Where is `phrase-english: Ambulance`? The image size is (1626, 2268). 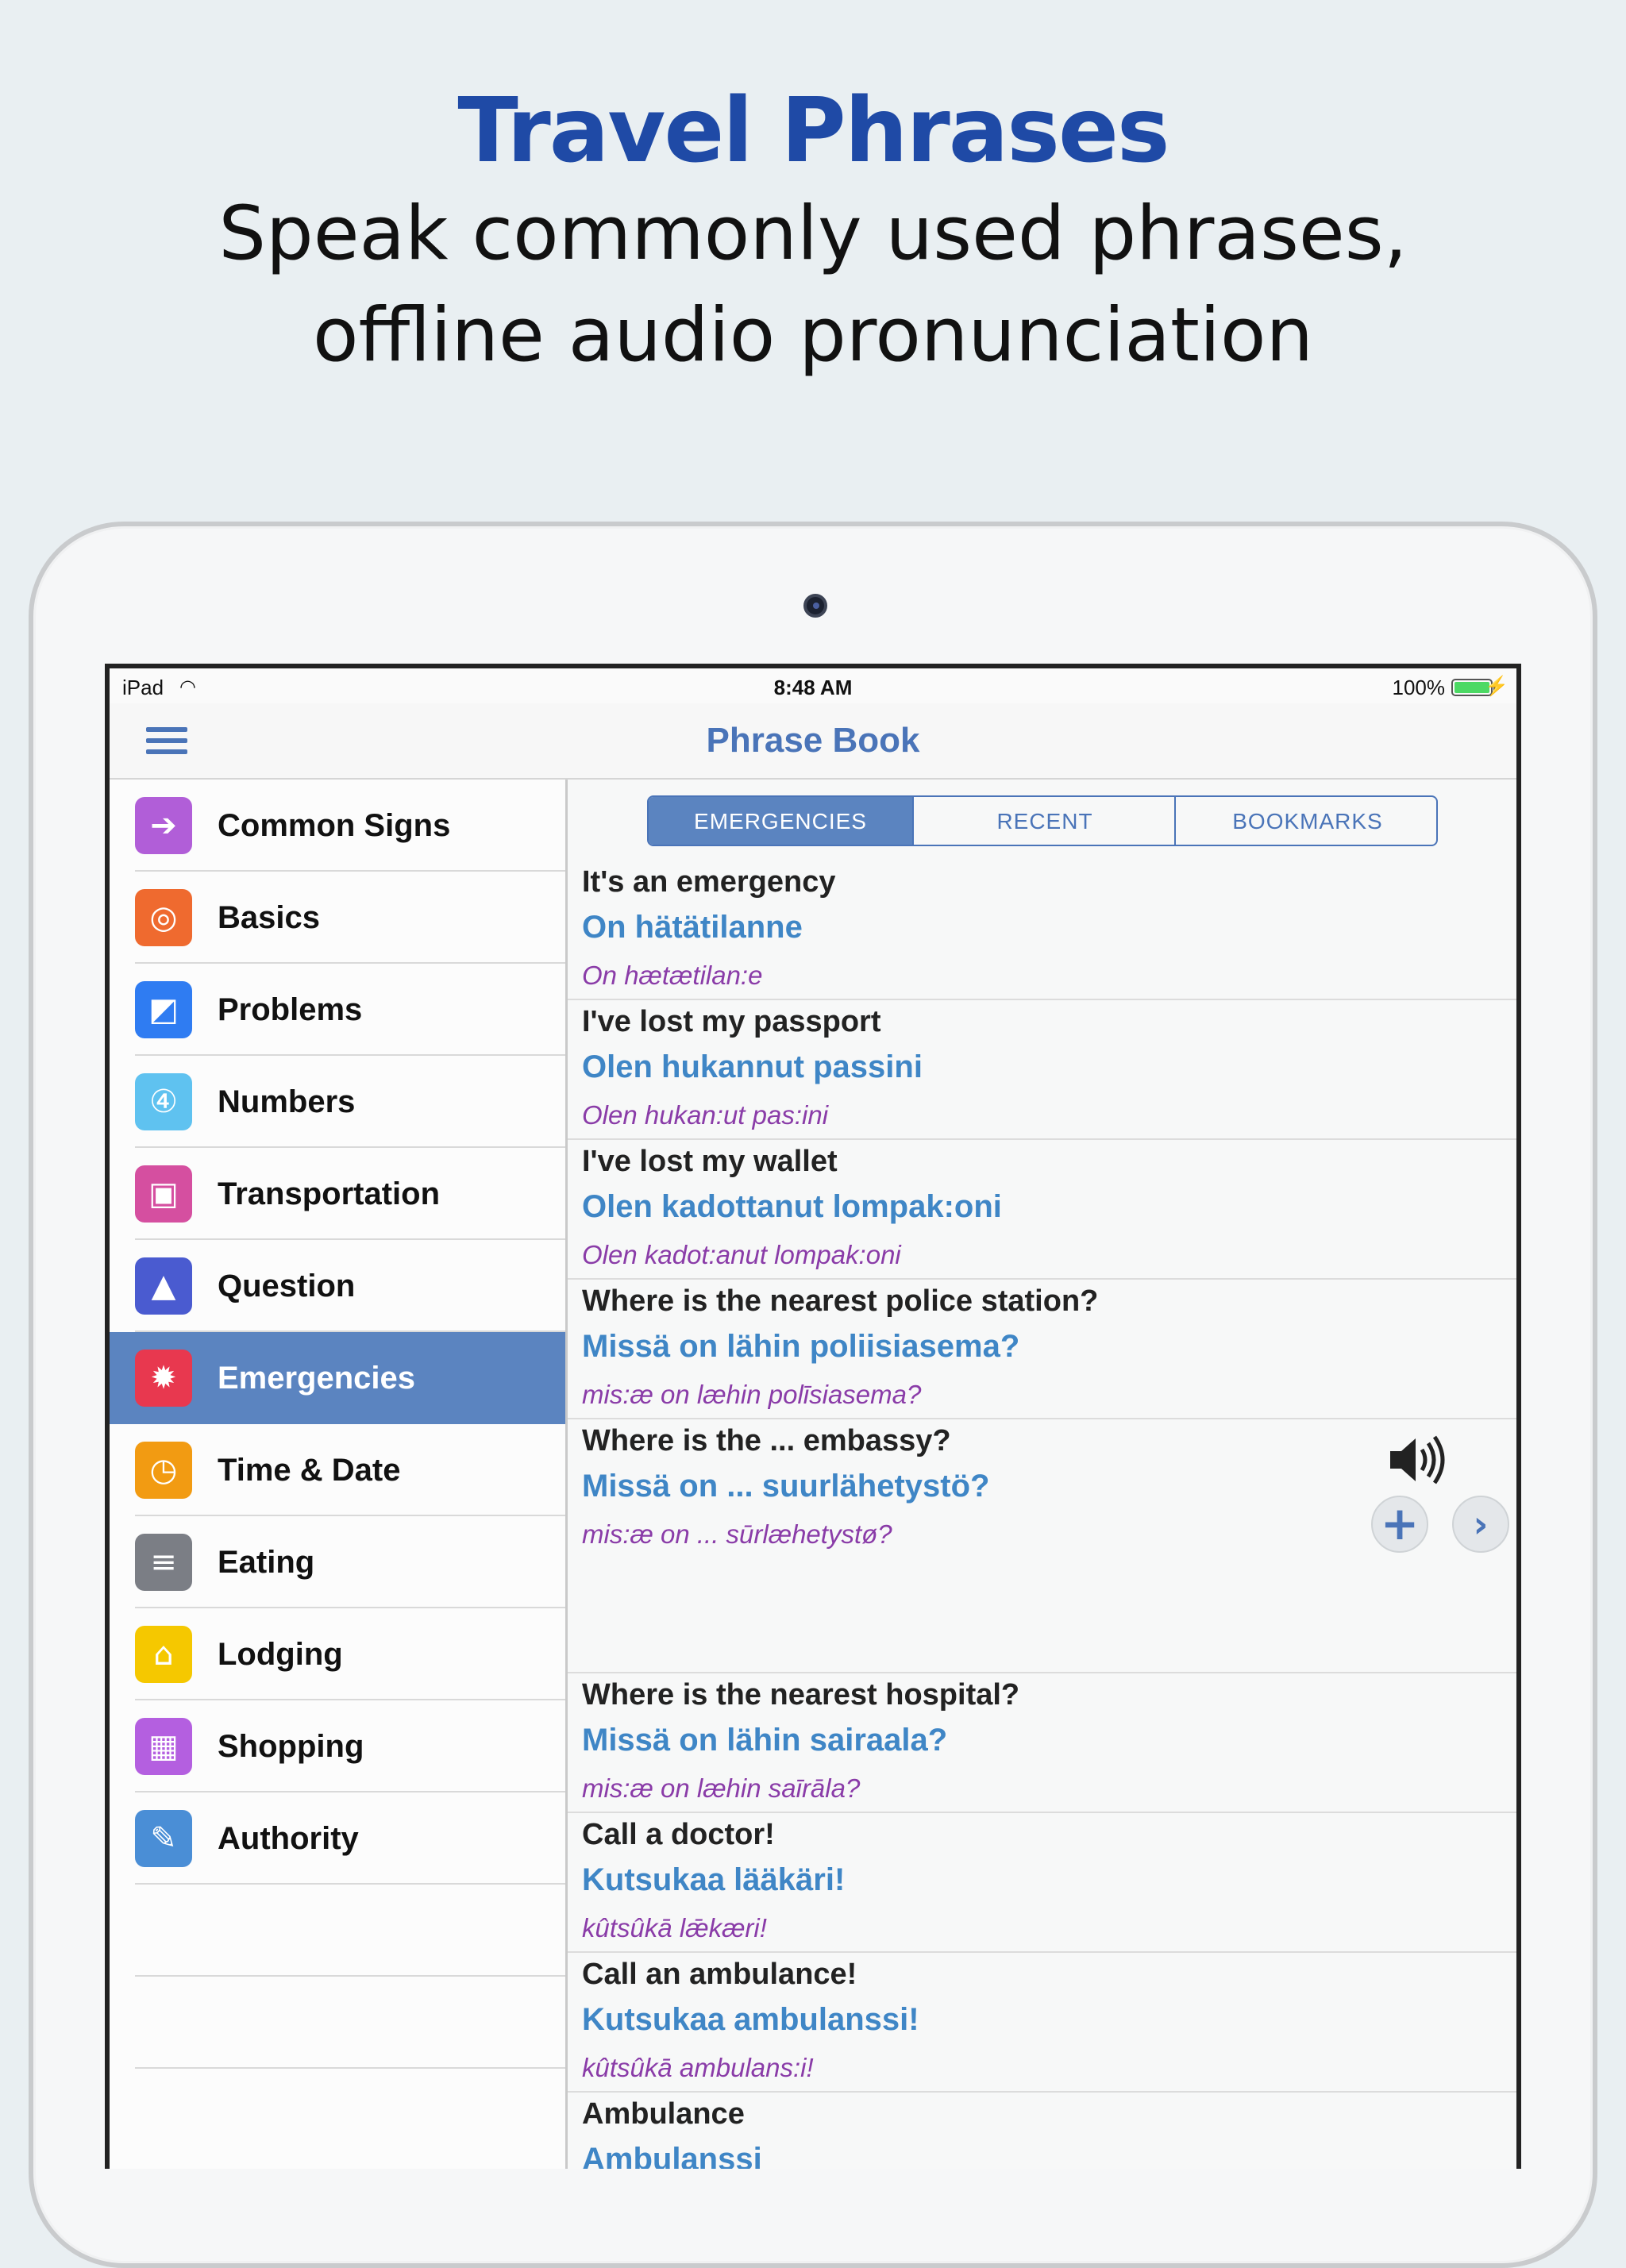 phrase-english: Ambulance is located at coordinates (663, 2114).